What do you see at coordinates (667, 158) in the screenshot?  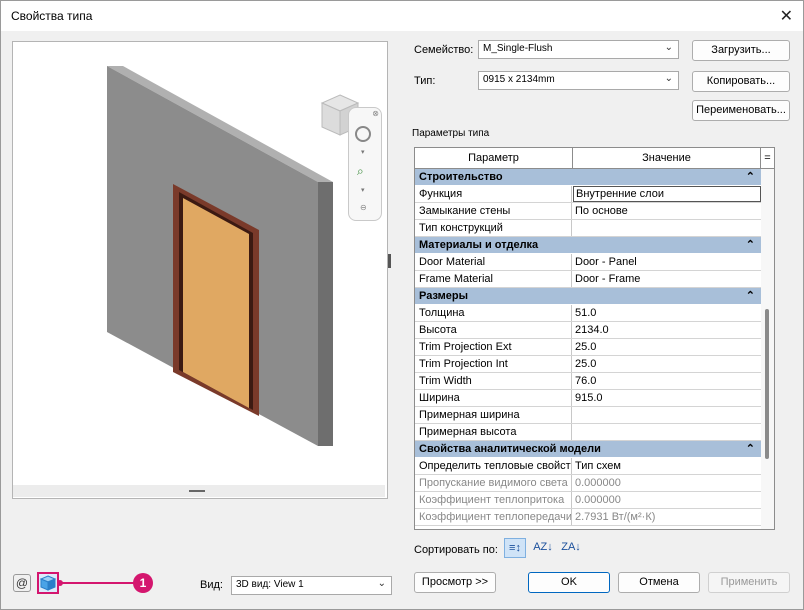 I see `column-header-value: Значение` at bounding box center [667, 158].